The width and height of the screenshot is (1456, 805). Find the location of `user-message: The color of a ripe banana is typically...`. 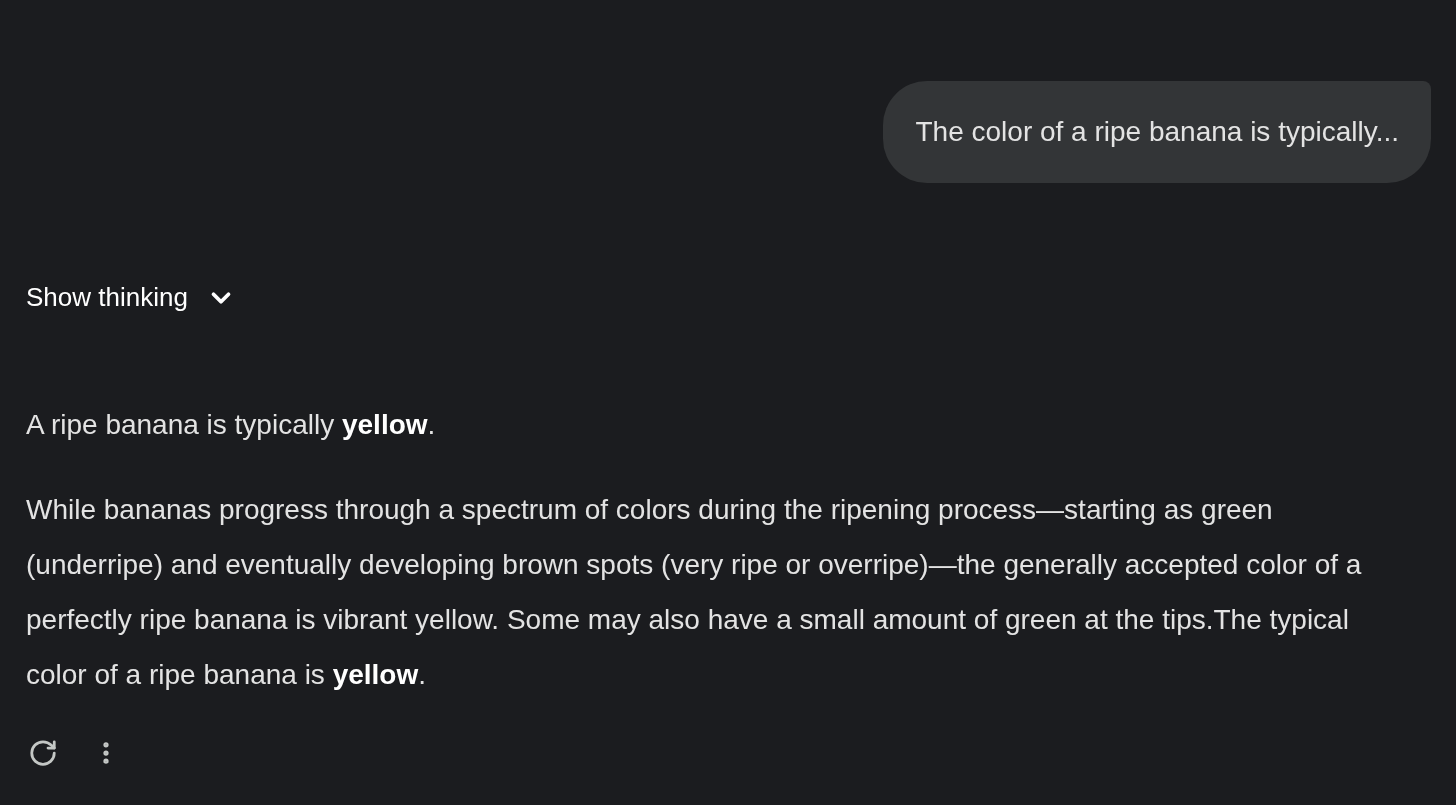

user-message: The color of a ripe banana is typically... is located at coordinates (1157, 132).